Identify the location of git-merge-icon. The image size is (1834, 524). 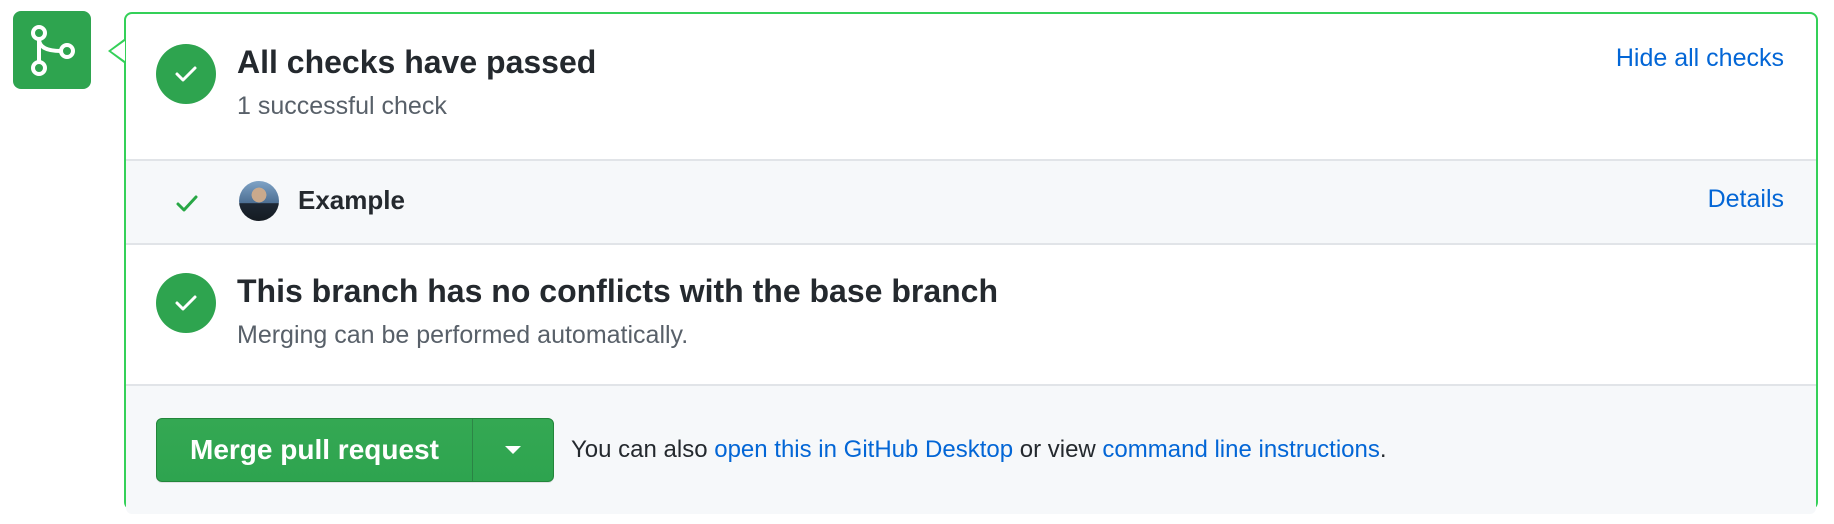
(52, 50).